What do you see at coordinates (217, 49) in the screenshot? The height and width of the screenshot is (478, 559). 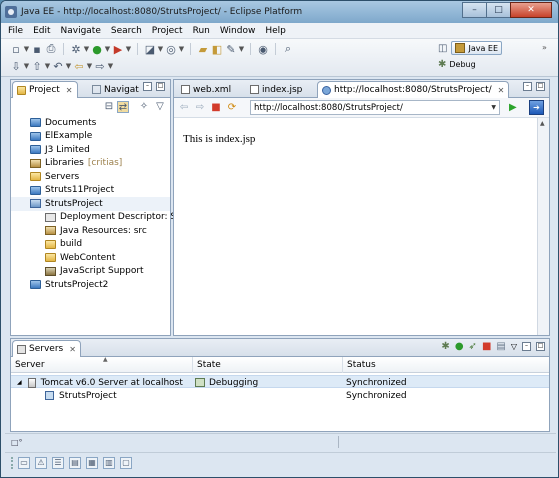 I see `open-folder-icon: ◧` at bounding box center [217, 49].